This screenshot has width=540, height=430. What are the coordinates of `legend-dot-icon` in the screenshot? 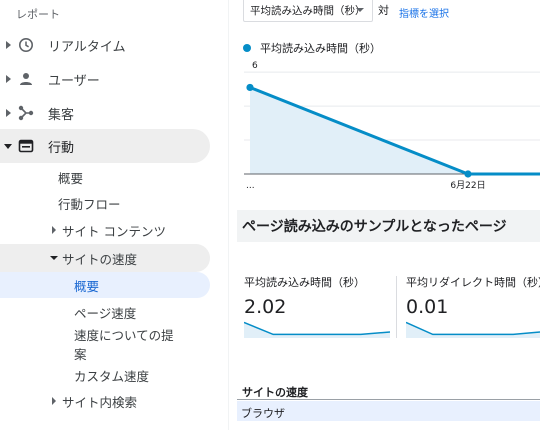 It's located at (247, 48).